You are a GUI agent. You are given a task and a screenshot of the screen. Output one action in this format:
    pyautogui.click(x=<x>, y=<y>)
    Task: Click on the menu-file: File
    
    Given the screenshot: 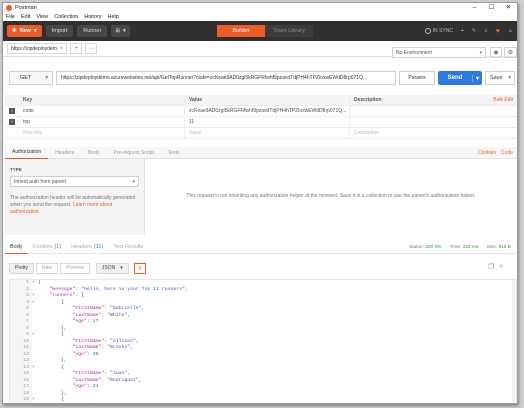 What is the action you would take?
    pyautogui.click(x=10, y=17)
    